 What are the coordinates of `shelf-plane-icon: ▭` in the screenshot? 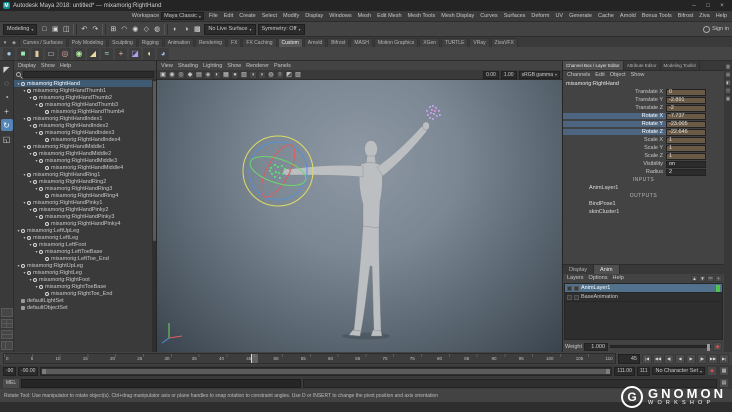 It's located at (51, 53).